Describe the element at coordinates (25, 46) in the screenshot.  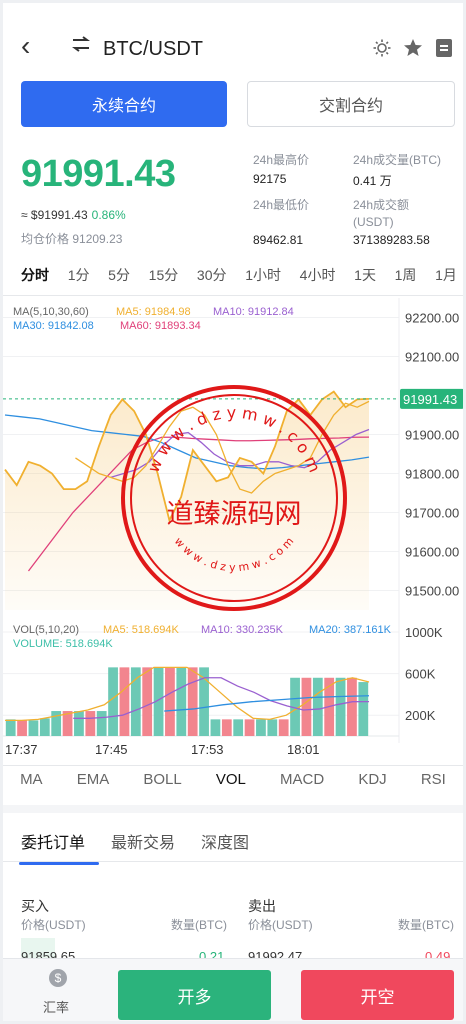
I see `back-icon: ‹` at that location.